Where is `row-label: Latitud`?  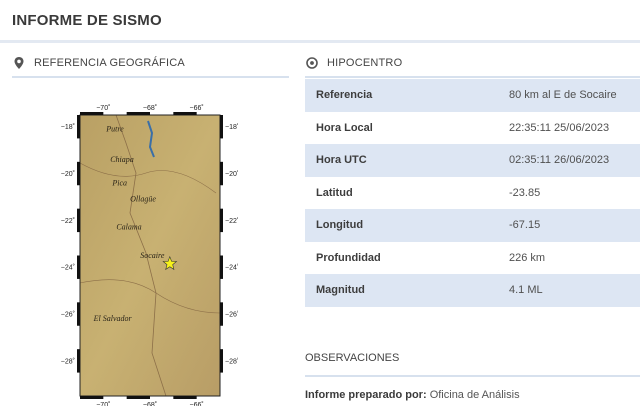 row-label: Latitud is located at coordinates (407, 192).